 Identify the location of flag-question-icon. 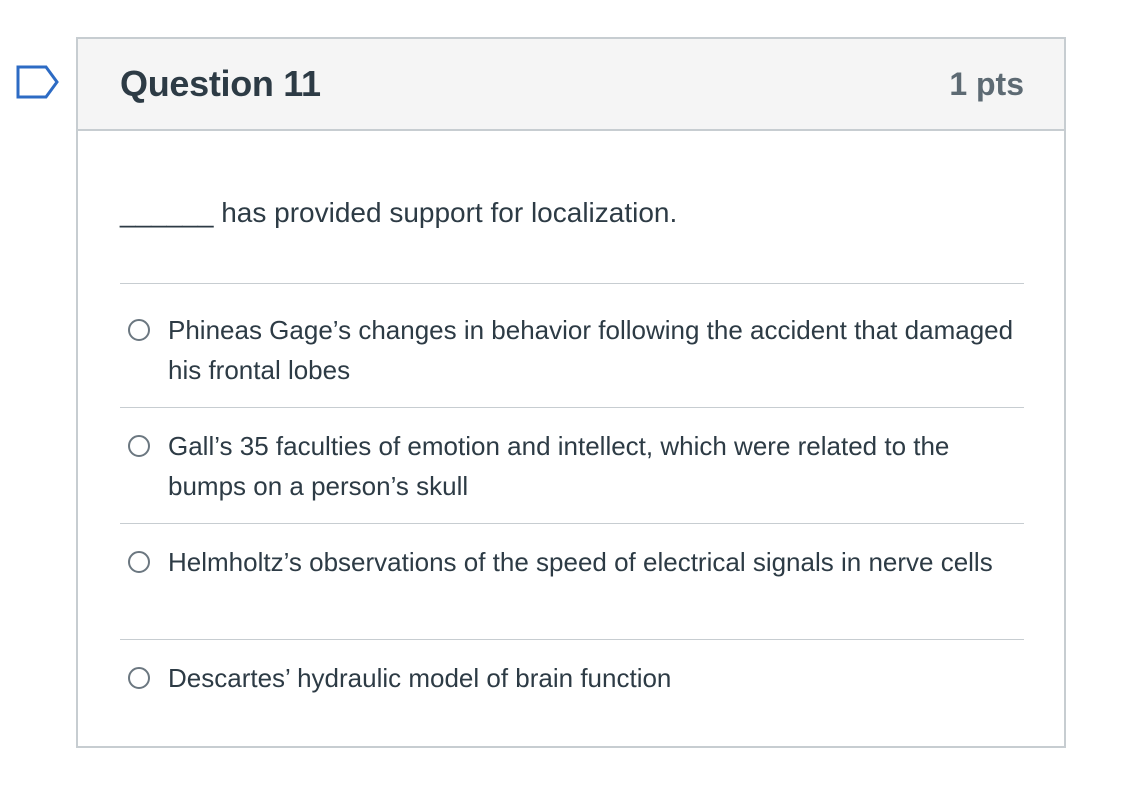
(38, 82).